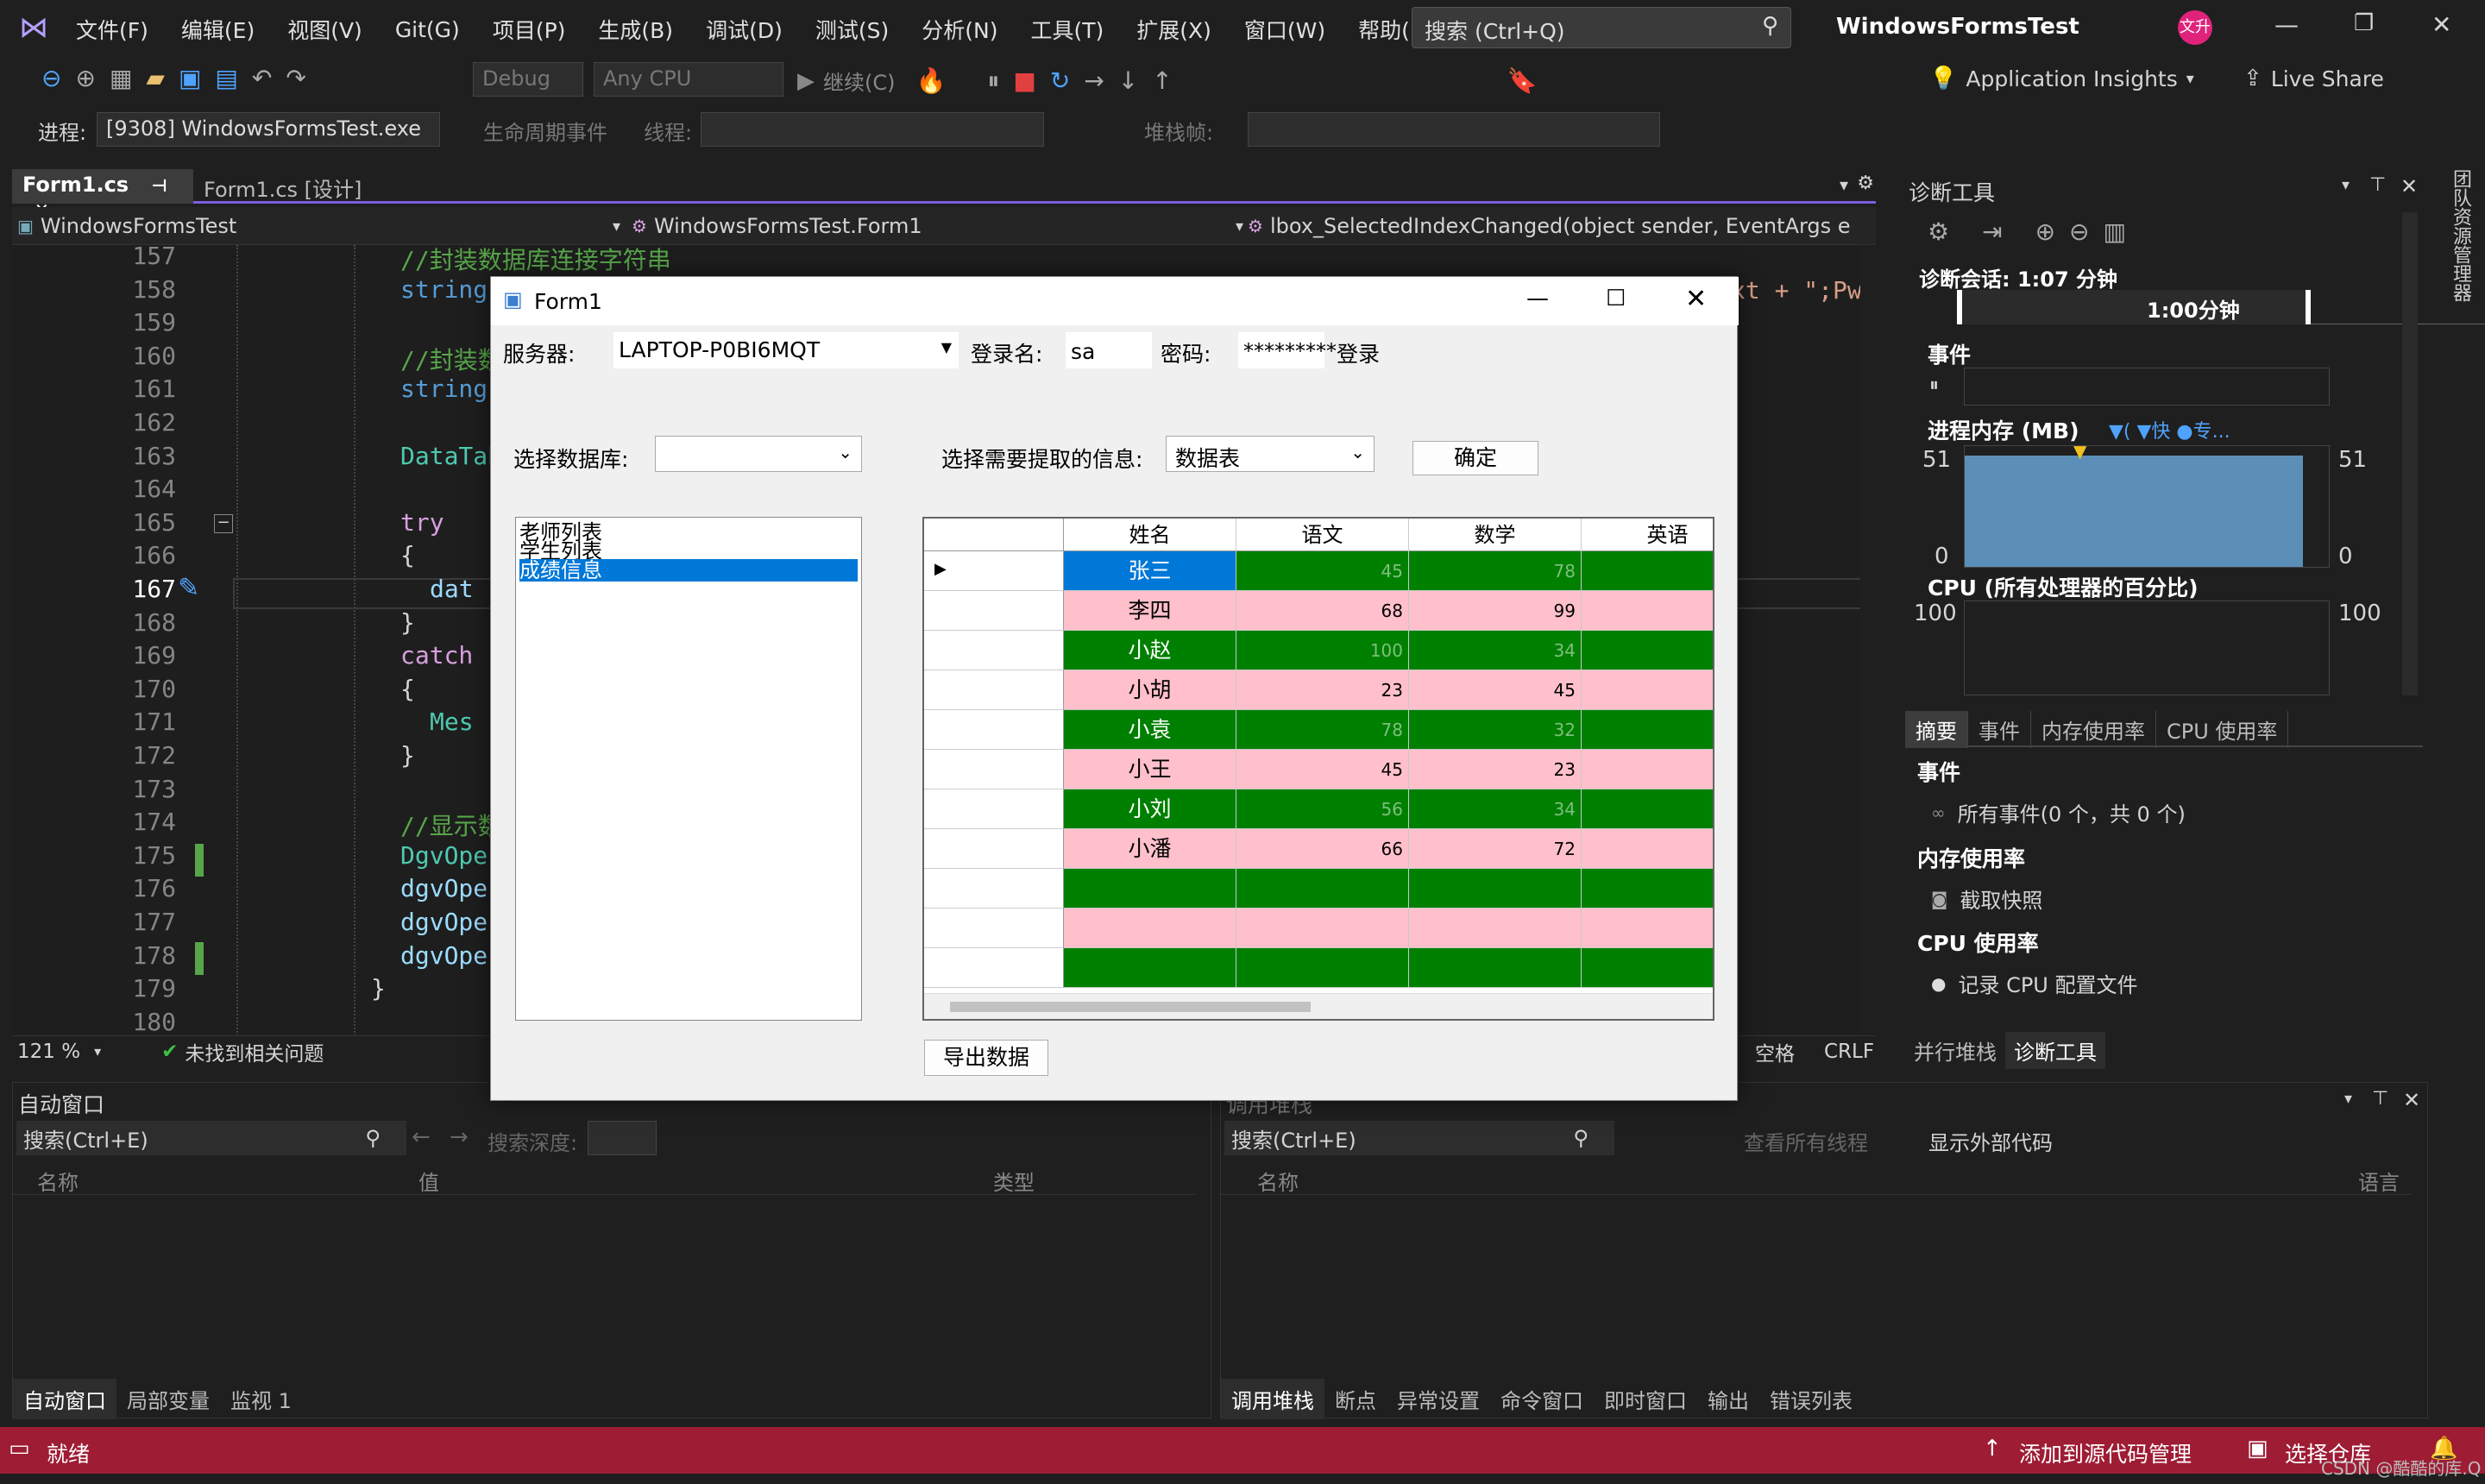 The width and height of the screenshot is (2485, 1484). I want to click on pane-tab: 输出, so click(1728, 1399).